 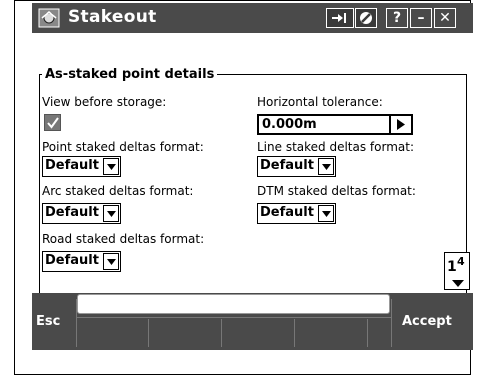 I want to click on checkmark-icon, so click(x=53, y=123).